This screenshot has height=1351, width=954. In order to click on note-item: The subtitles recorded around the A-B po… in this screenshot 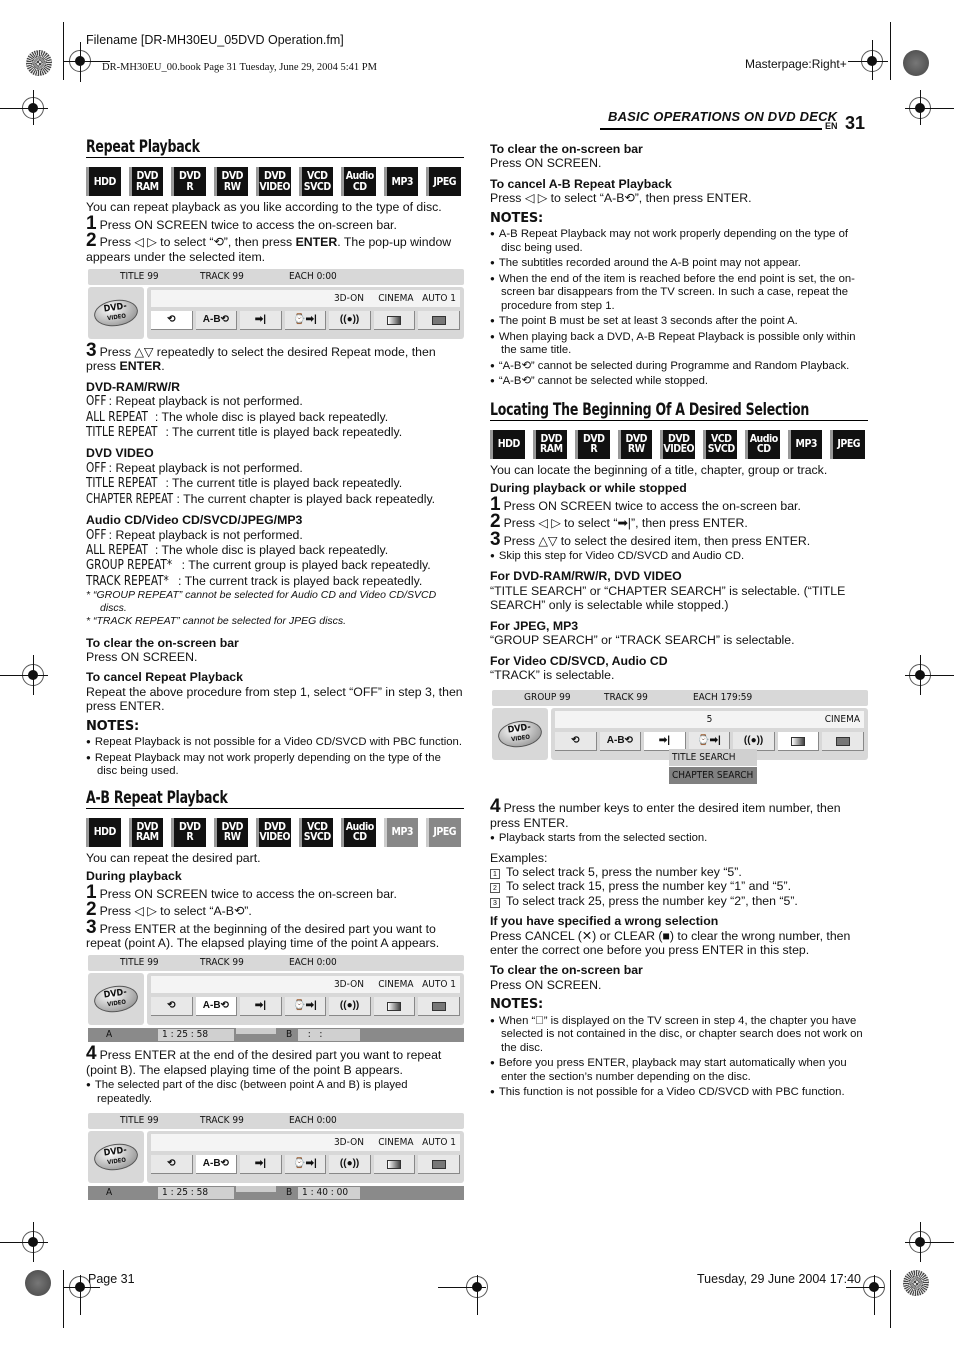, I will do `click(679, 263)`.